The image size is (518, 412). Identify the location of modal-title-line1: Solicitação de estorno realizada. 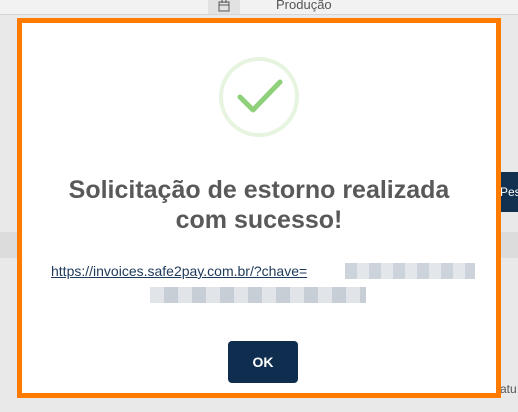
(259, 190).